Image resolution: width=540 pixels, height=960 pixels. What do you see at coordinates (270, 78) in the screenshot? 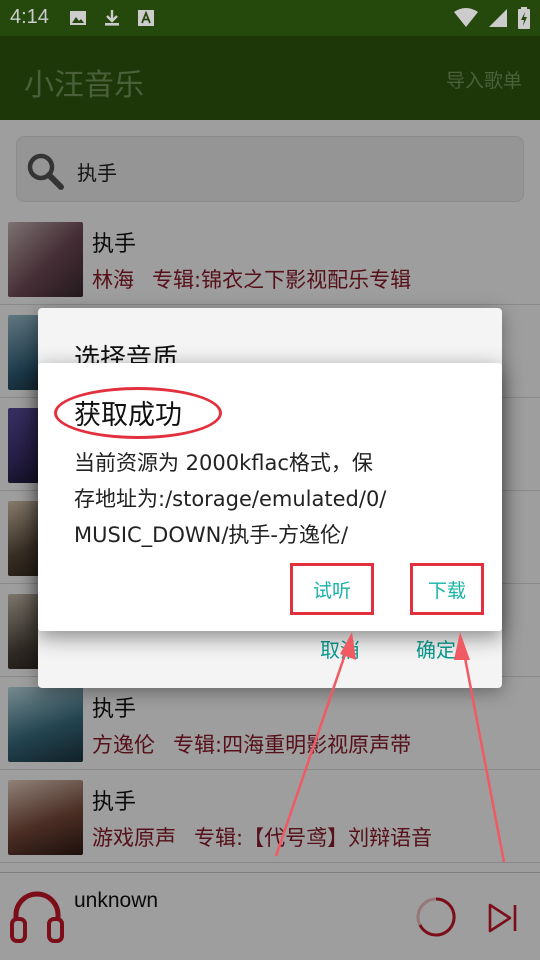
I see `appbar-dim` at bounding box center [270, 78].